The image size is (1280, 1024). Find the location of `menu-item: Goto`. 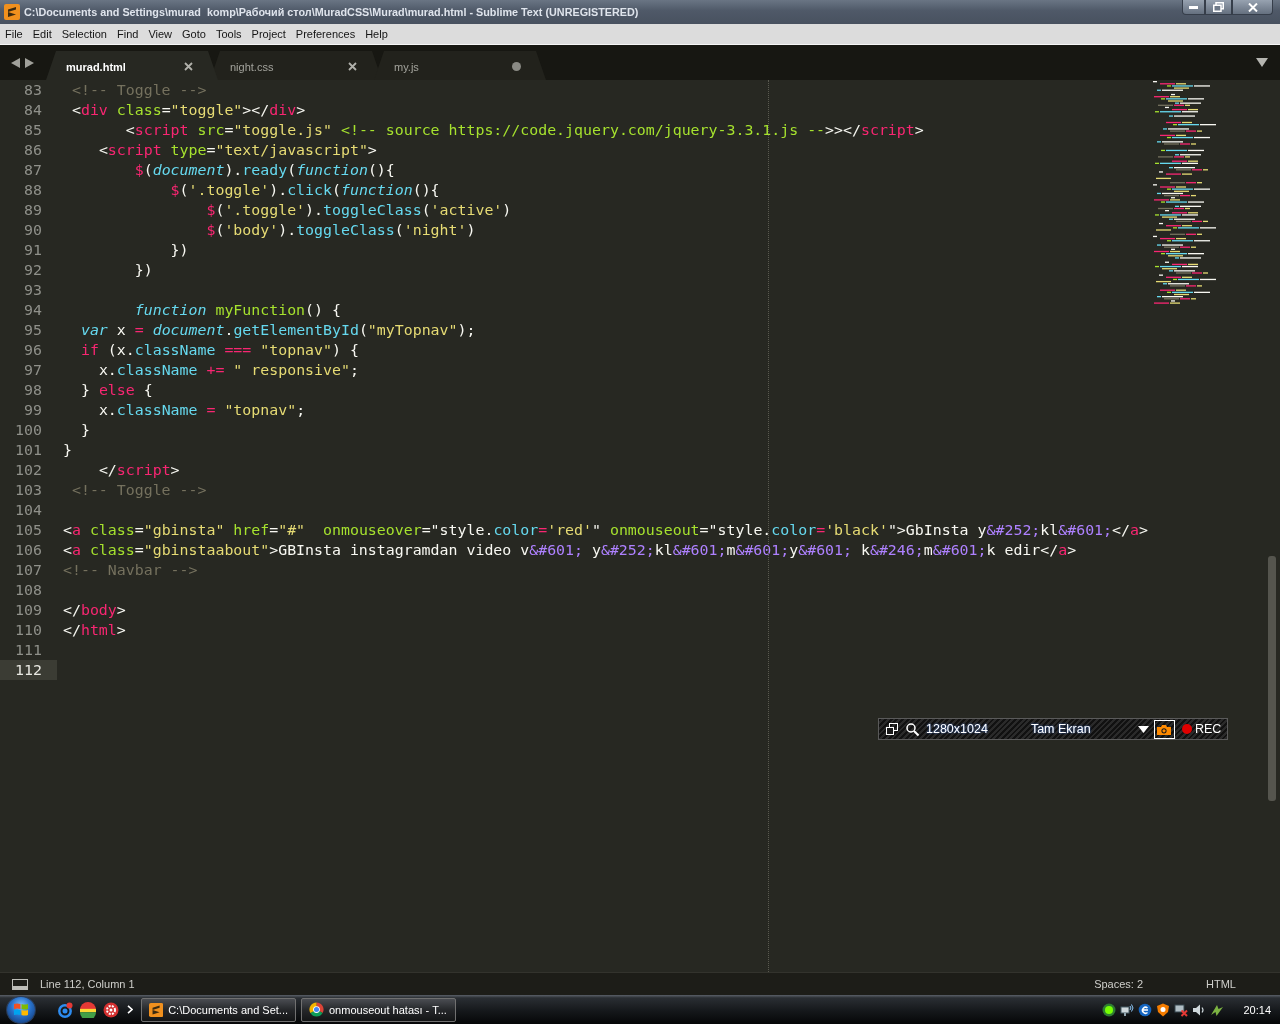

menu-item: Goto is located at coordinates (194, 34).